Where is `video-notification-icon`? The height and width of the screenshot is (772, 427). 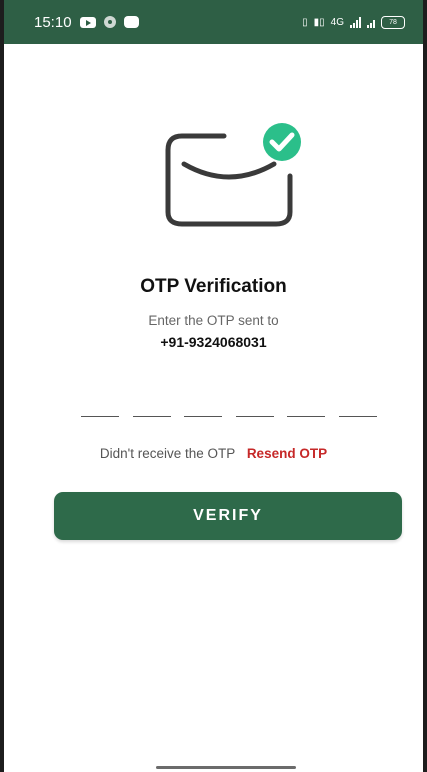
video-notification-icon is located at coordinates (87, 22).